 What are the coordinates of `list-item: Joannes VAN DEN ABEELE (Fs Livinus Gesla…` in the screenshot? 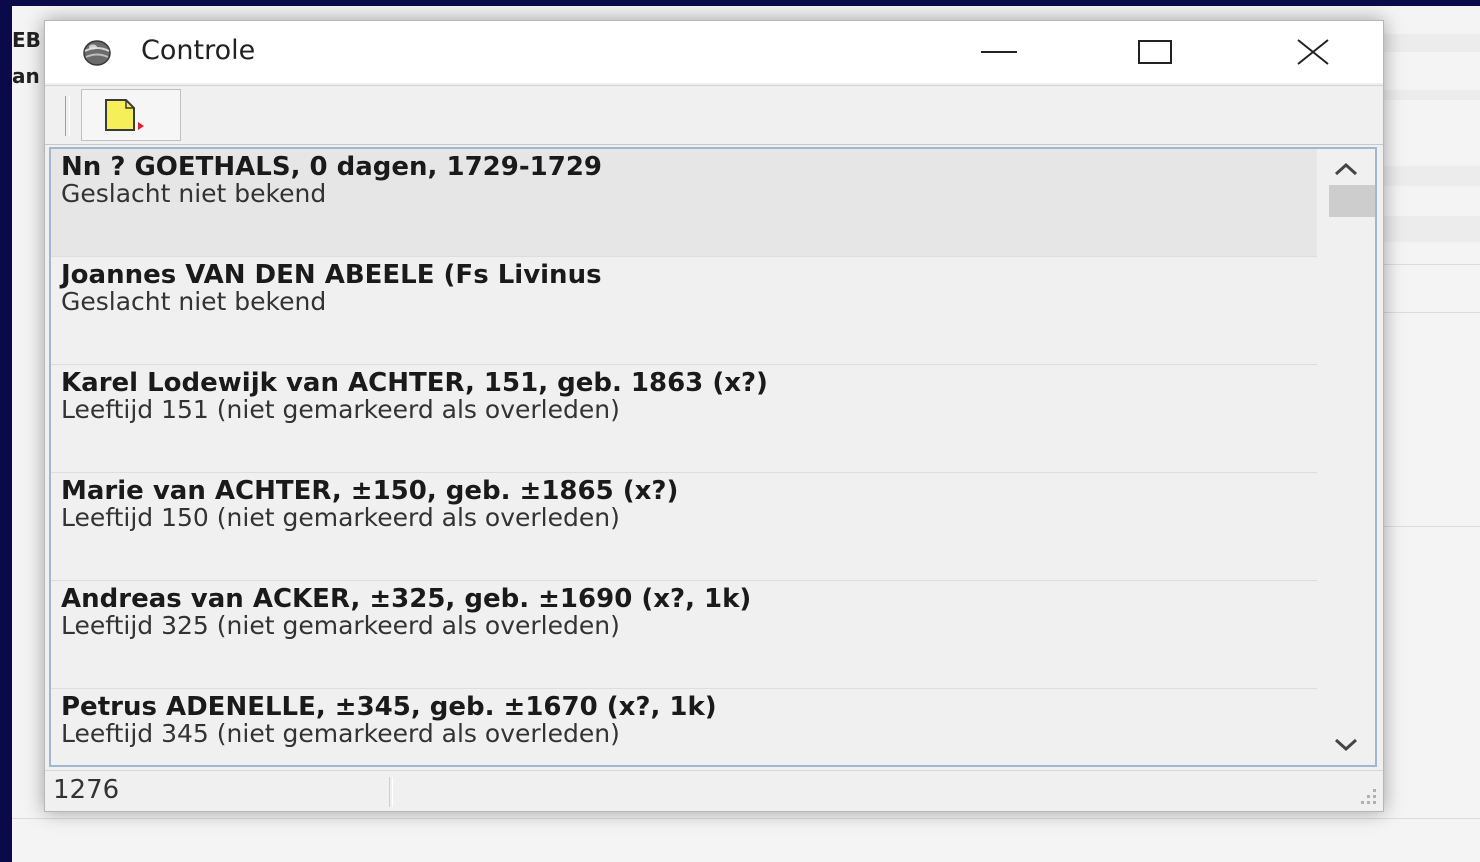 It's located at (684, 311).